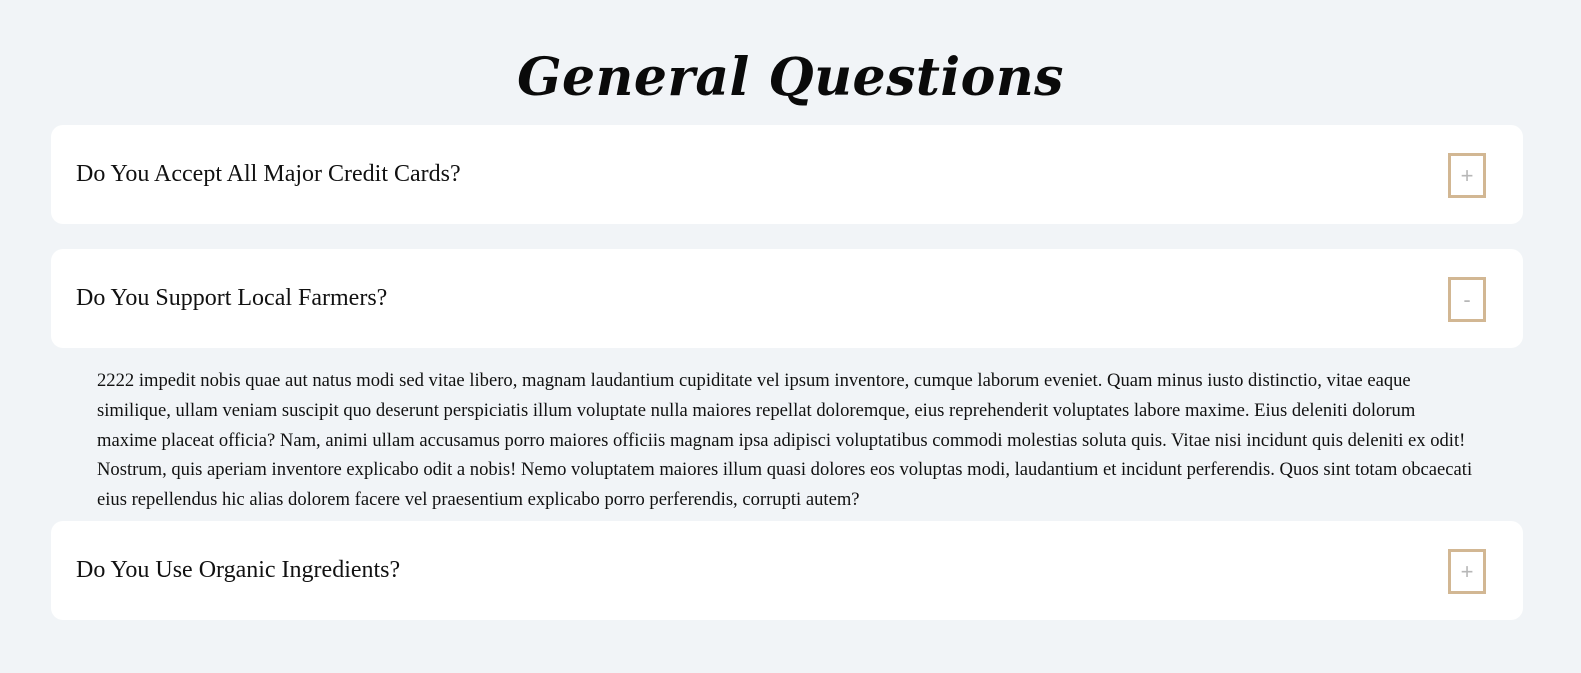 The image size is (1581, 673). Describe the element at coordinates (787, 570) in the screenshot. I see `faq-item-organic-ingredients: Do You Use Organic Ingredients? +` at that location.